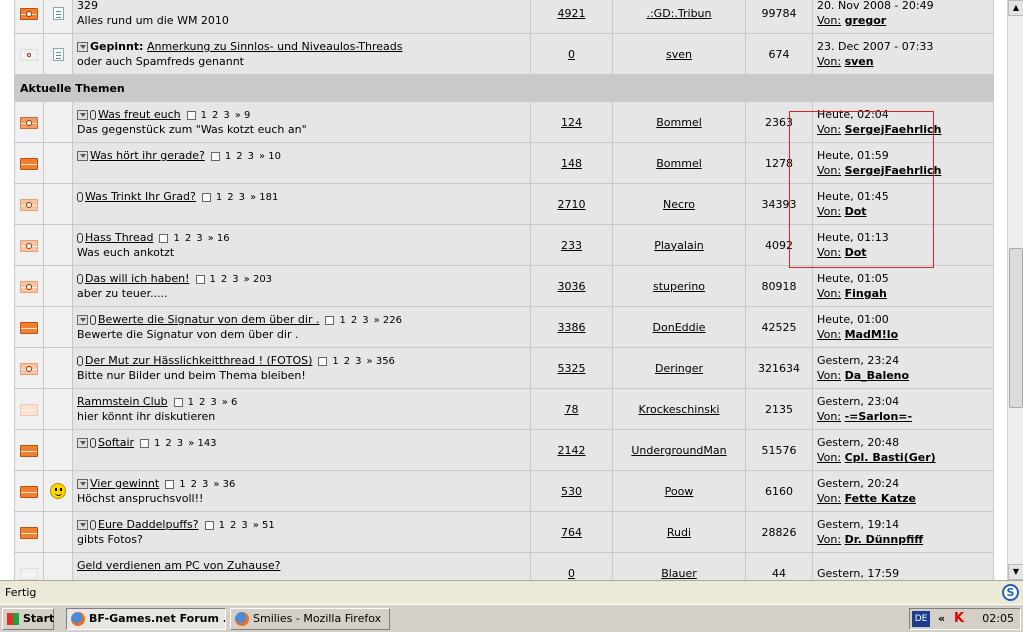  I want to click on last-post-user-link: gregor, so click(866, 20).